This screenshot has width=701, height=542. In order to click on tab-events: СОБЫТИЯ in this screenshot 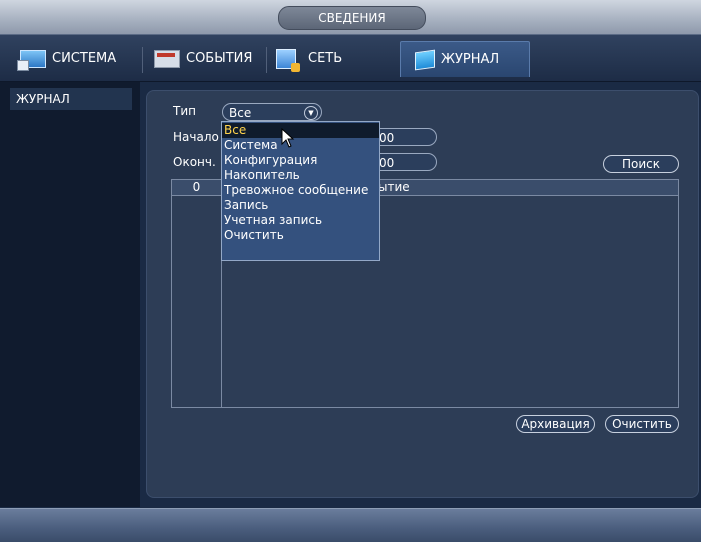, I will do `click(204, 59)`.